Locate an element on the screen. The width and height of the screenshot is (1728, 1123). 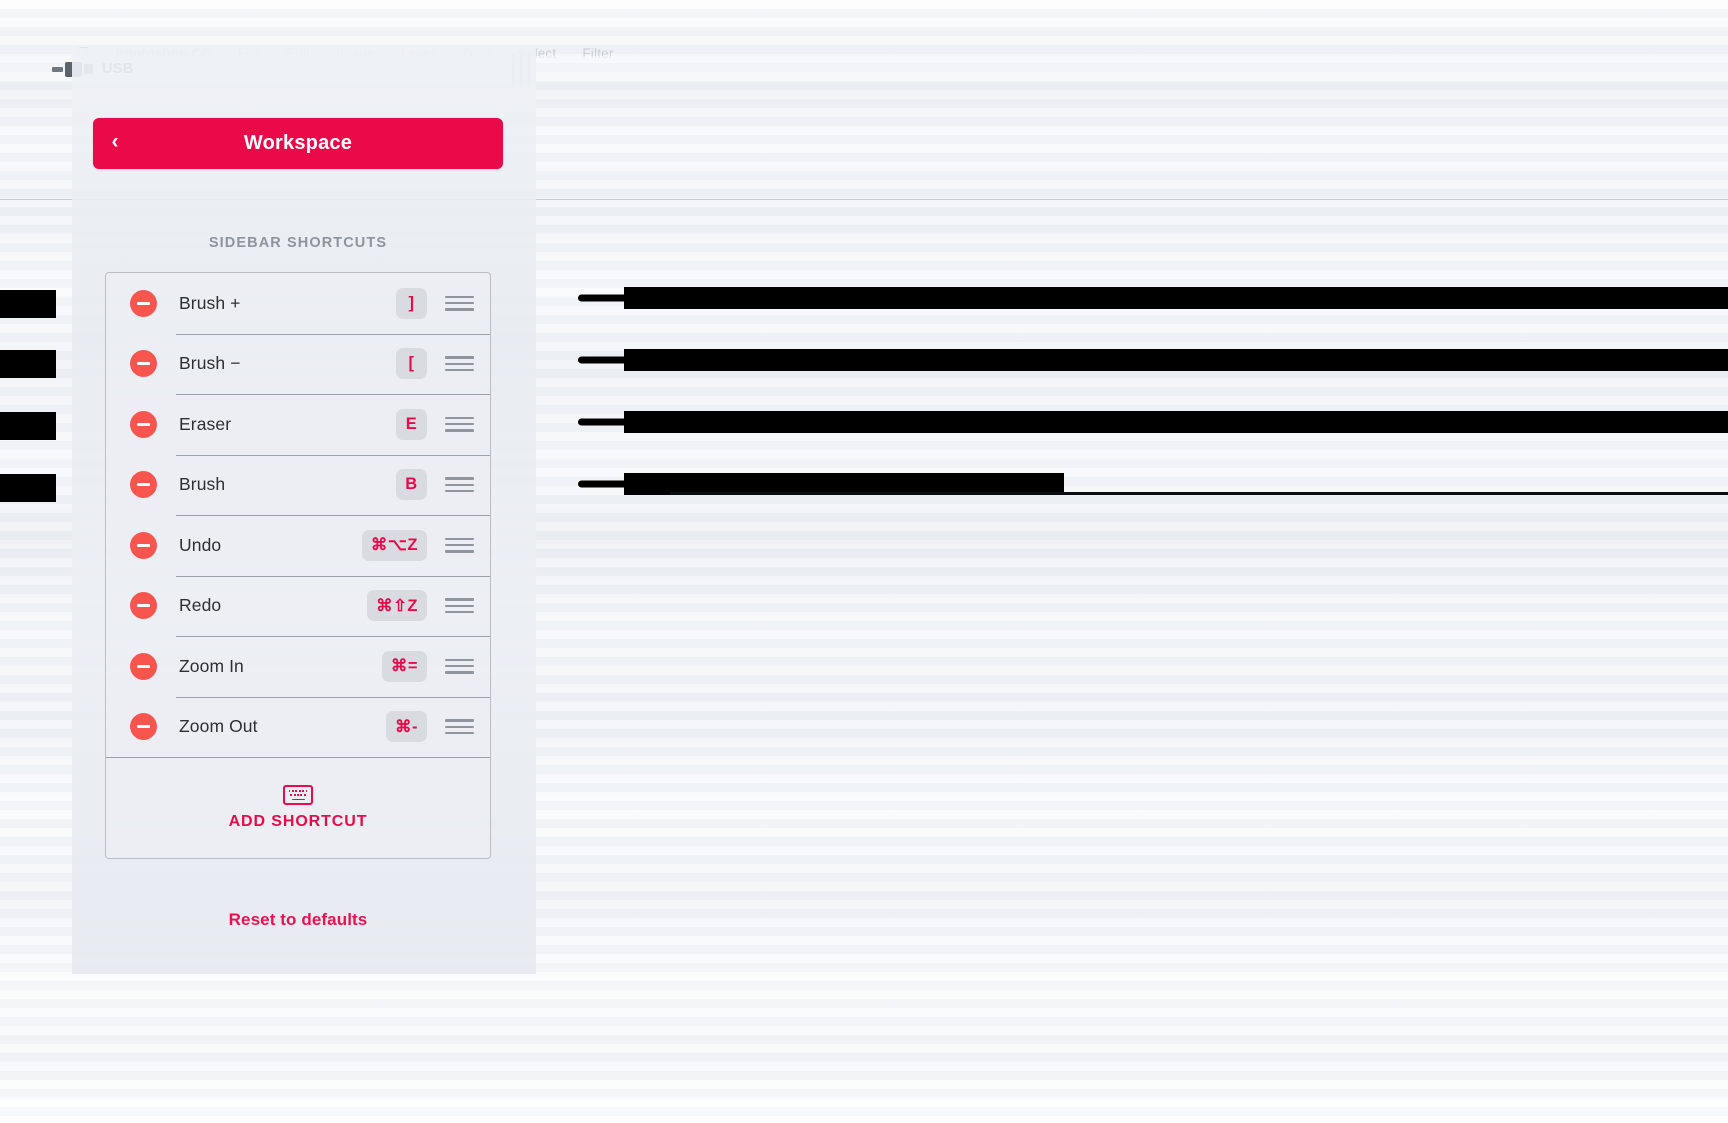
shortcut-key-badge: E is located at coordinates (411, 424).